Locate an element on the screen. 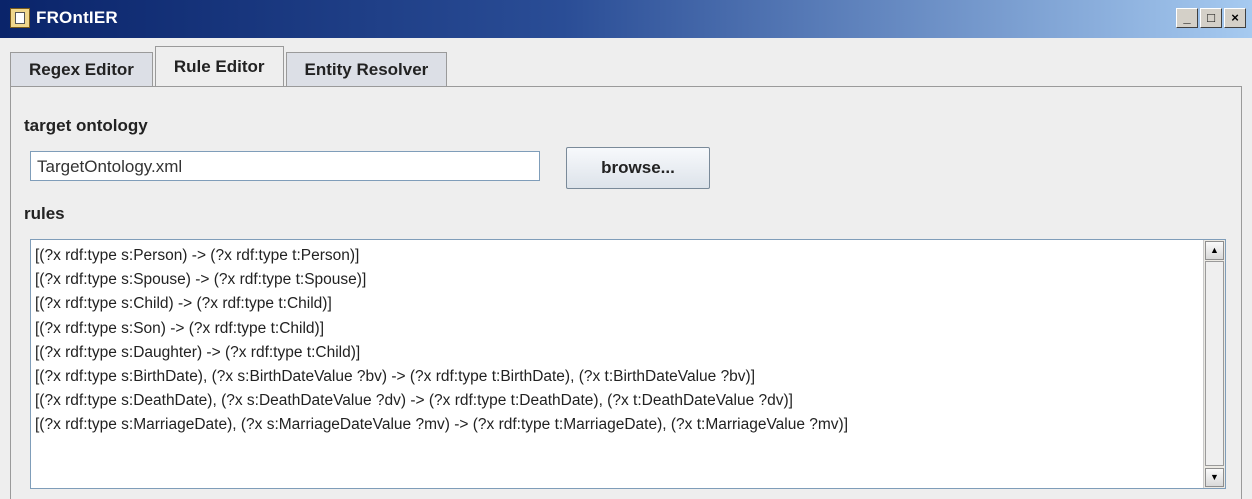 Image resolution: width=1252 pixels, height=499 pixels. vertical-scrollbar: ▲ ▼ is located at coordinates (1214, 364).